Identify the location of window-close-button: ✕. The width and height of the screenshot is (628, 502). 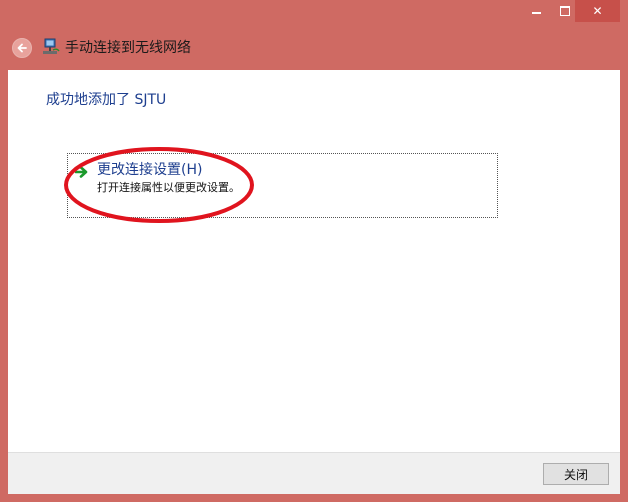
(597, 11).